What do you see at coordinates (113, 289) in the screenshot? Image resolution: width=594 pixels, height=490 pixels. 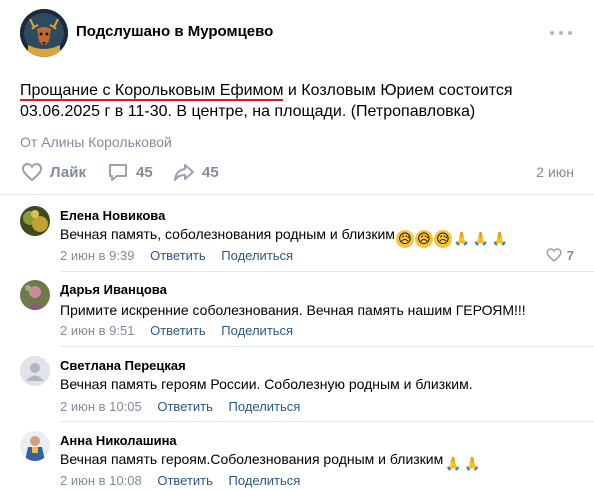 I see `comment-author: Дарья Иванцова` at bounding box center [113, 289].